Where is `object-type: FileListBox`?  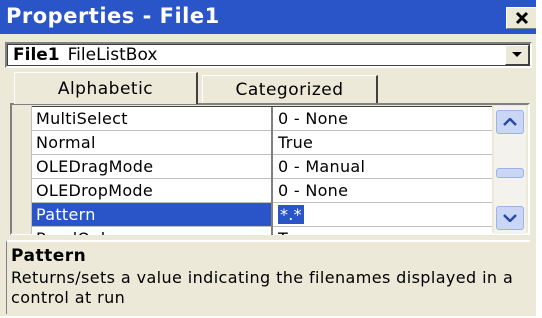 object-type: FileListBox is located at coordinates (112, 55).